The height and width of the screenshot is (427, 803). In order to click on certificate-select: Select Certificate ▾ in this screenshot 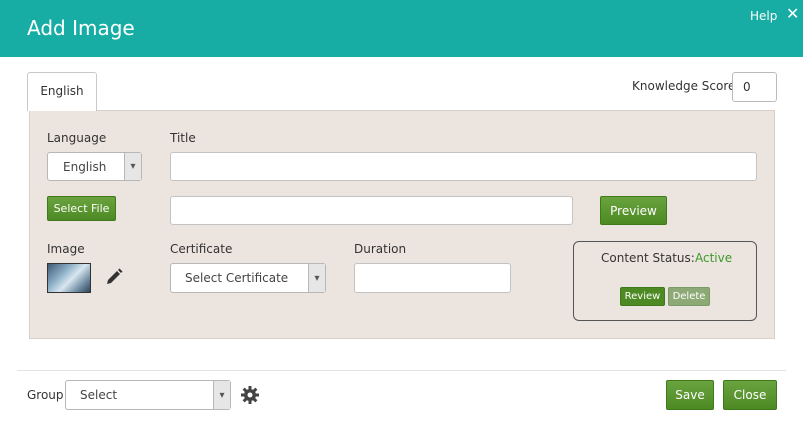, I will do `click(248, 278)`.